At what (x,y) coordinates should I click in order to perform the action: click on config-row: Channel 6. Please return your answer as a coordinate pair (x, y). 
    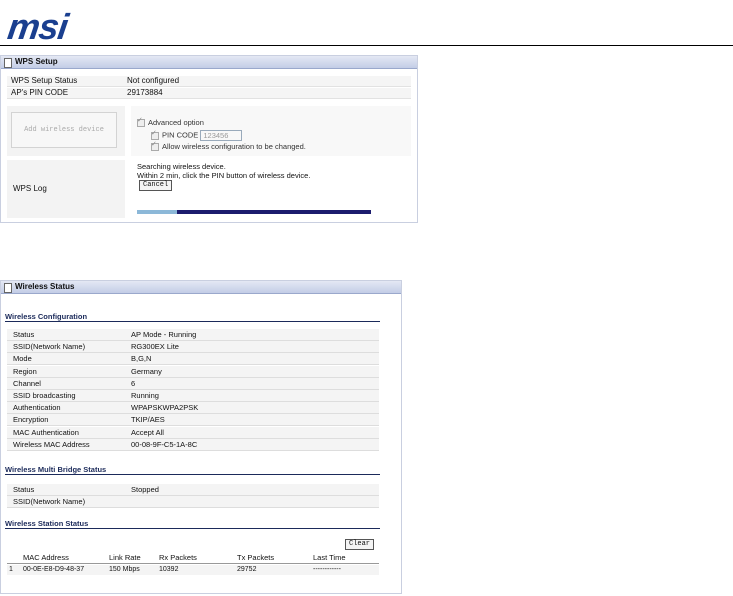
    Looking at the image, I should click on (193, 383).